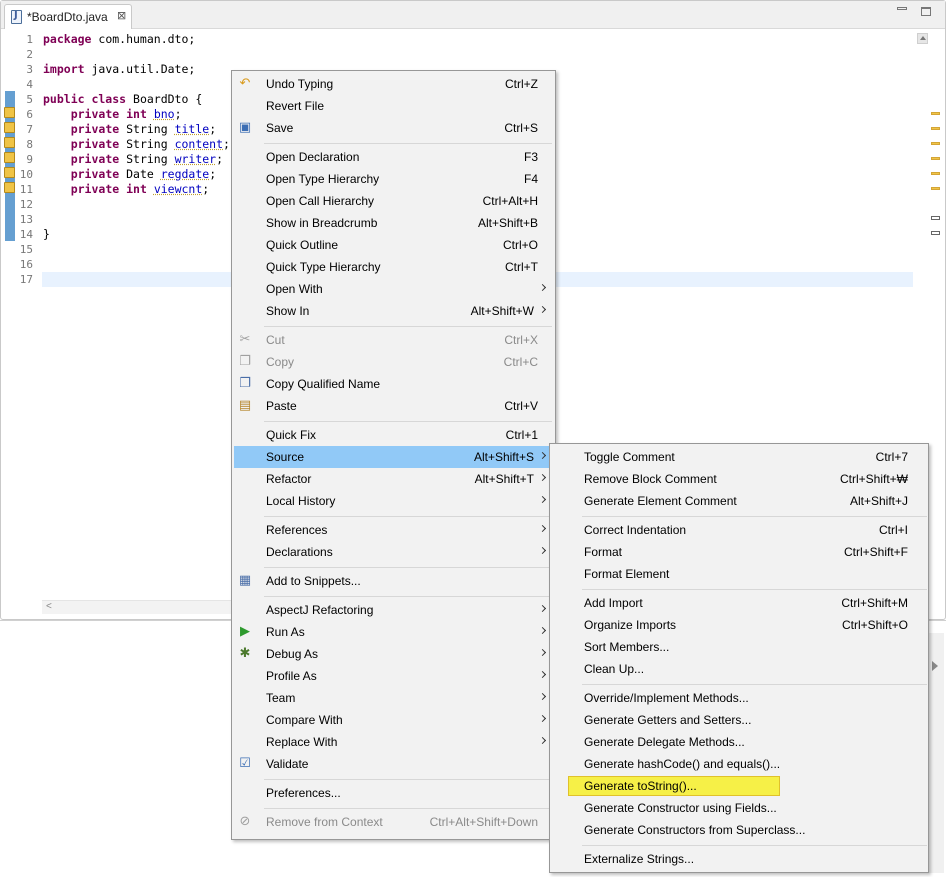  I want to click on line-number: 11, so click(26, 189).